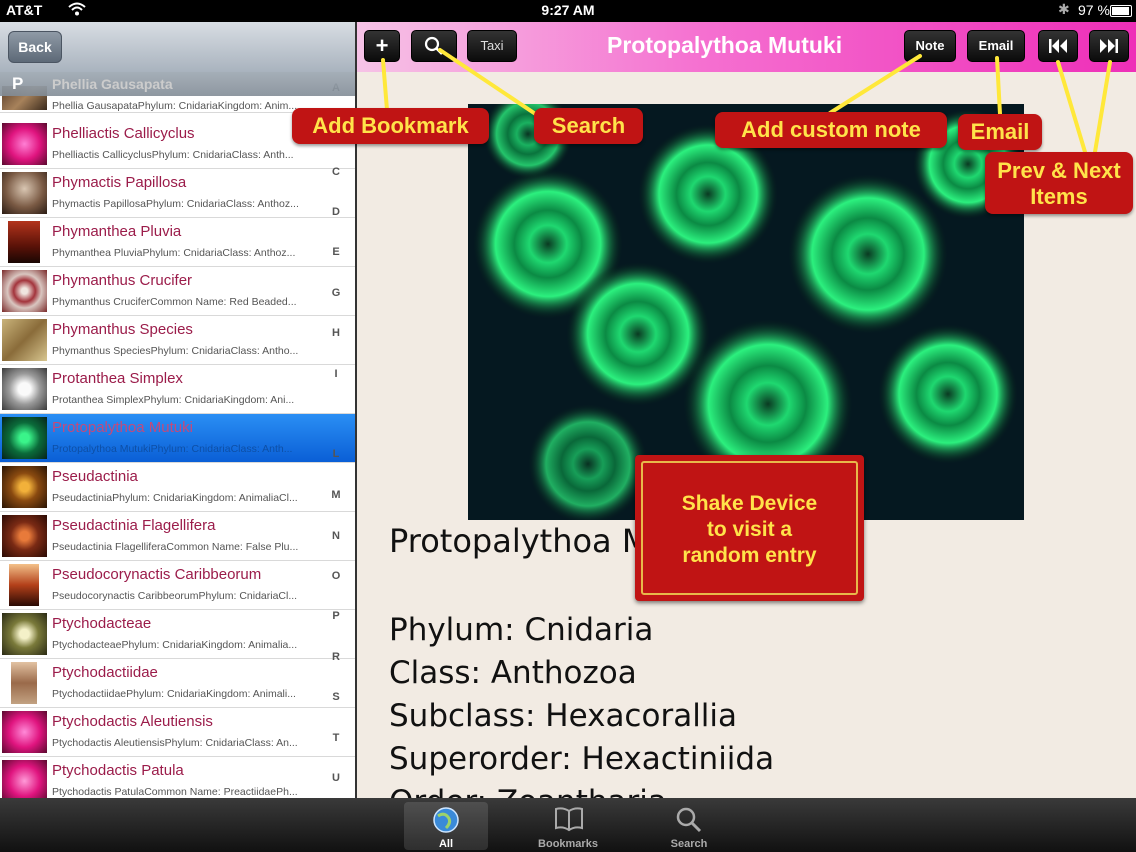 The height and width of the screenshot is (852, 1136). Describe the element at coordinates (930, 46) in the screenshot. I see `note-button: Note` at that location.